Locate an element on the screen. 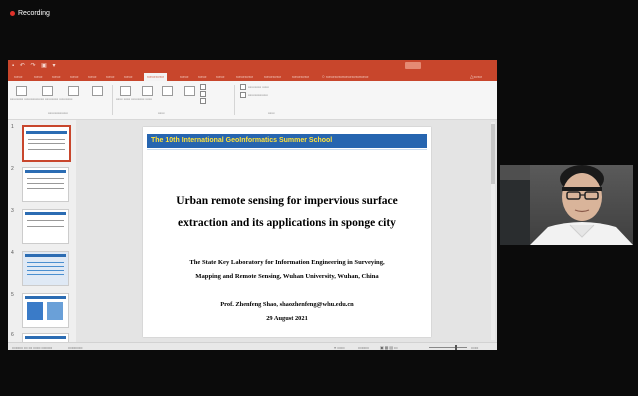  recording-indicator: Recording is located at coordinates (30, 13).